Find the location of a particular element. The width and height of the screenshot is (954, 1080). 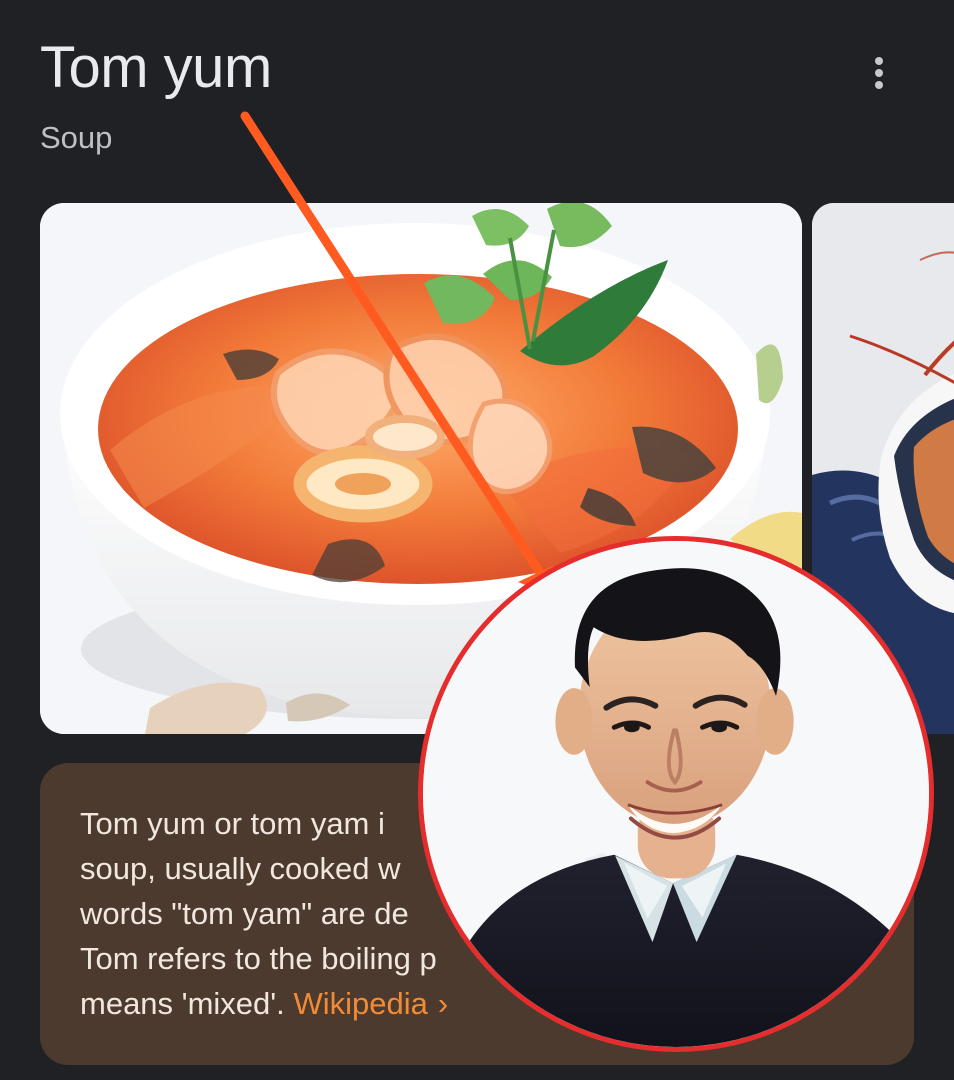

description-line: Tom refers to the boiling p is located at coordinates (258, 958).